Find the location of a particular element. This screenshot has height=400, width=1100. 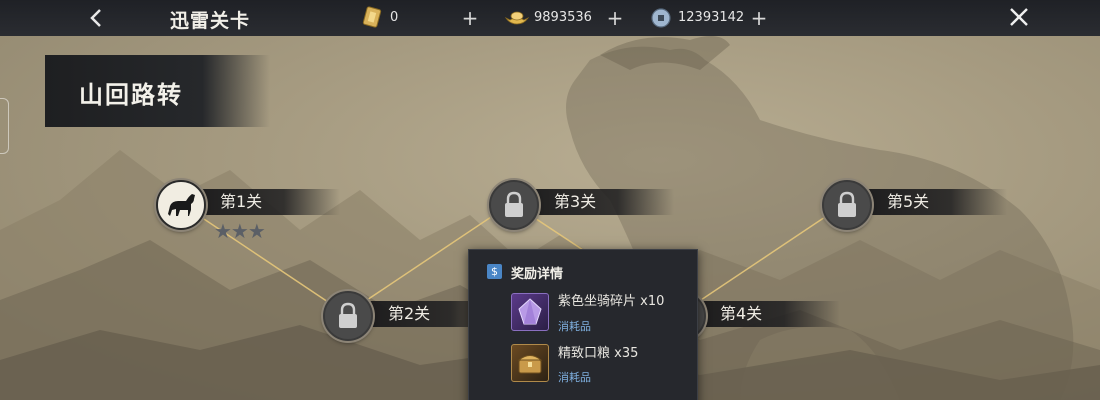

add-coin-button: + is located at coordinates (759, 18).